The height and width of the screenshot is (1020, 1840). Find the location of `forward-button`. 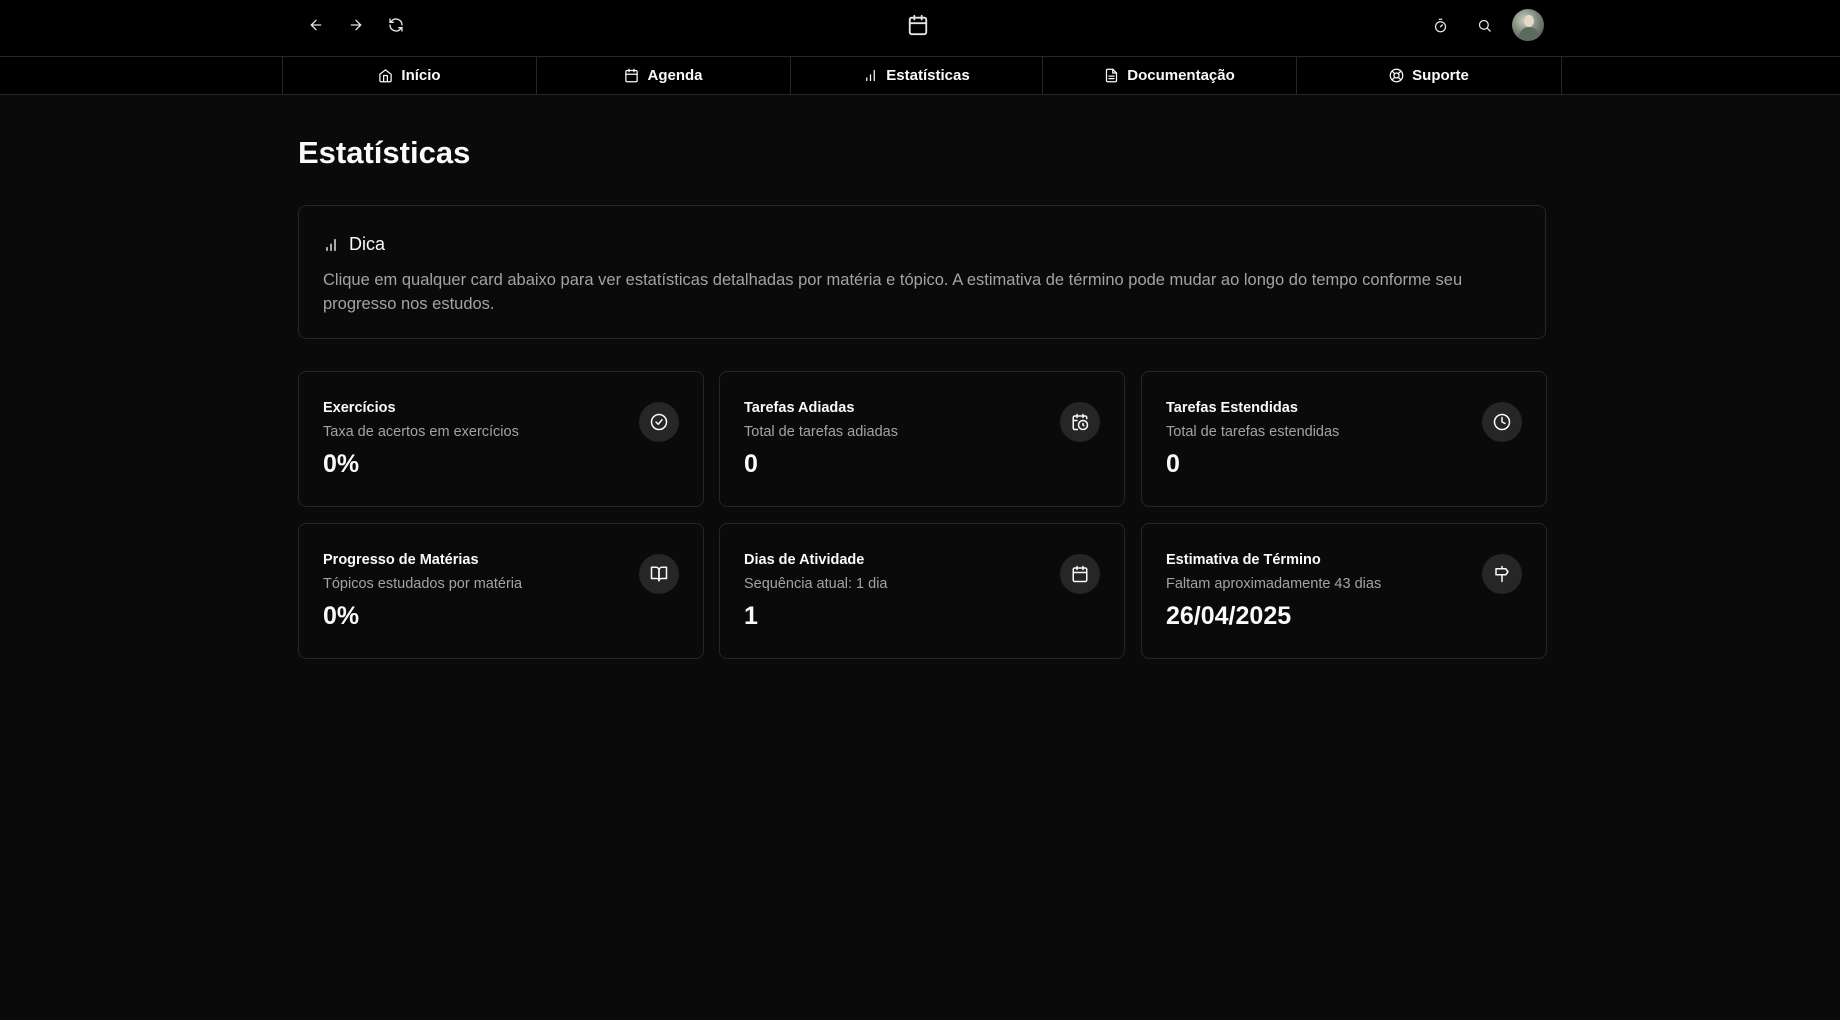

forward-button is located at coordinates (356, 25).